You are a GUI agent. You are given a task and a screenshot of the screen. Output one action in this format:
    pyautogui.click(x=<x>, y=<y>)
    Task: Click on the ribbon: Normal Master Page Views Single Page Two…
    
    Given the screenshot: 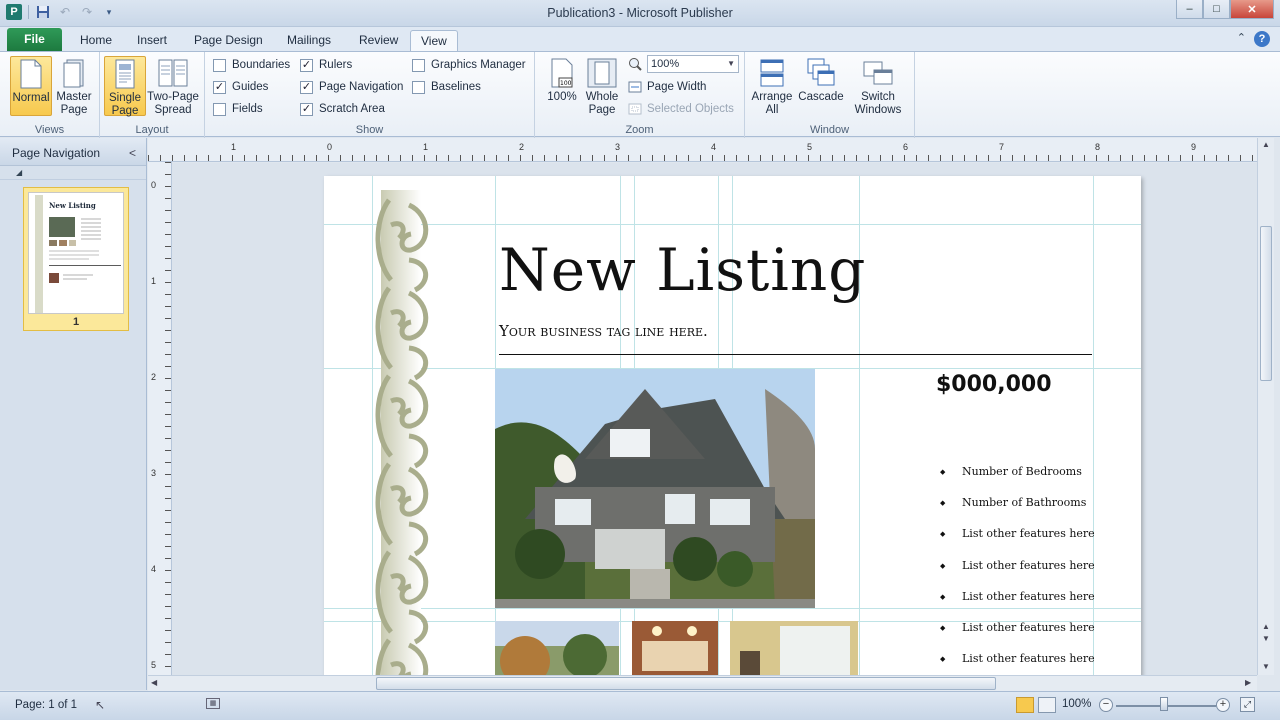 What is the action you would take?
    pyautogui.click(x=640, y=94)
    